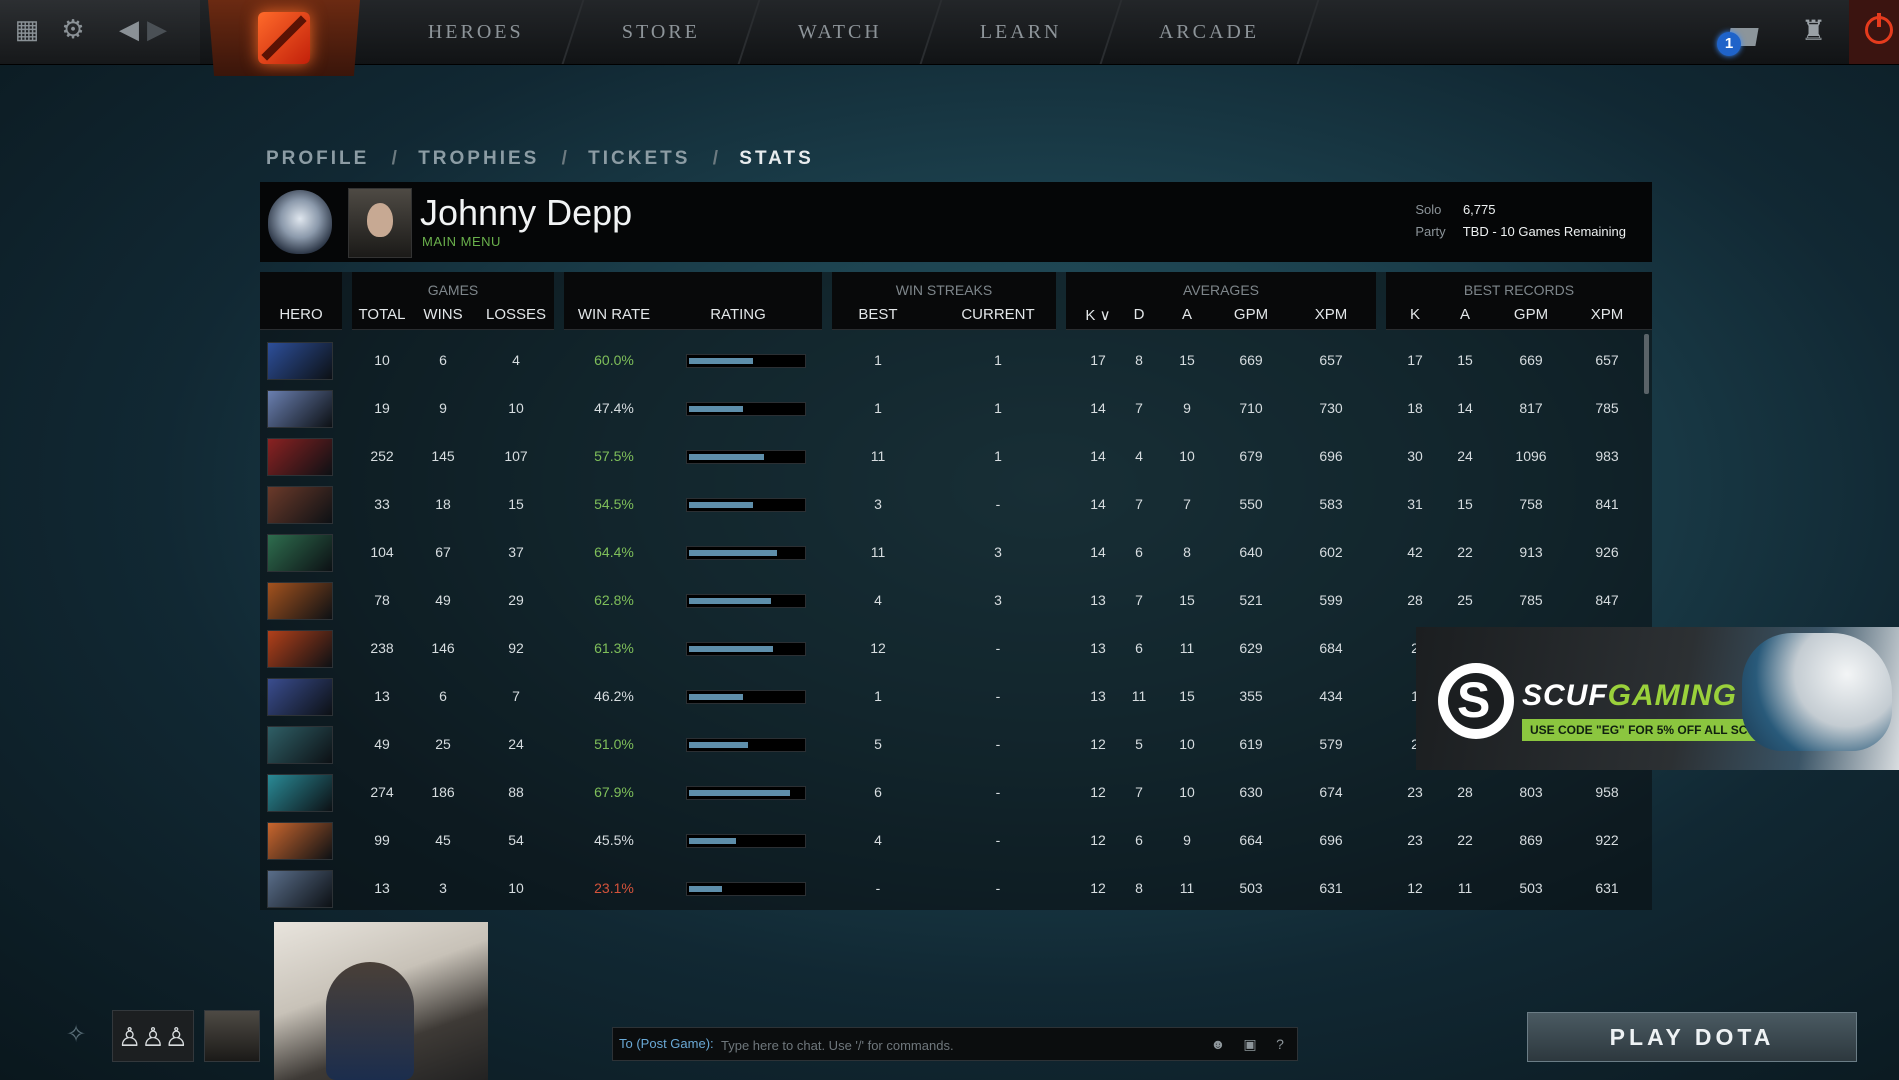  What do you see at coordinates (960, 1045) in the screenshot?
I see `chat-input` at bounding box center [960, 1045].